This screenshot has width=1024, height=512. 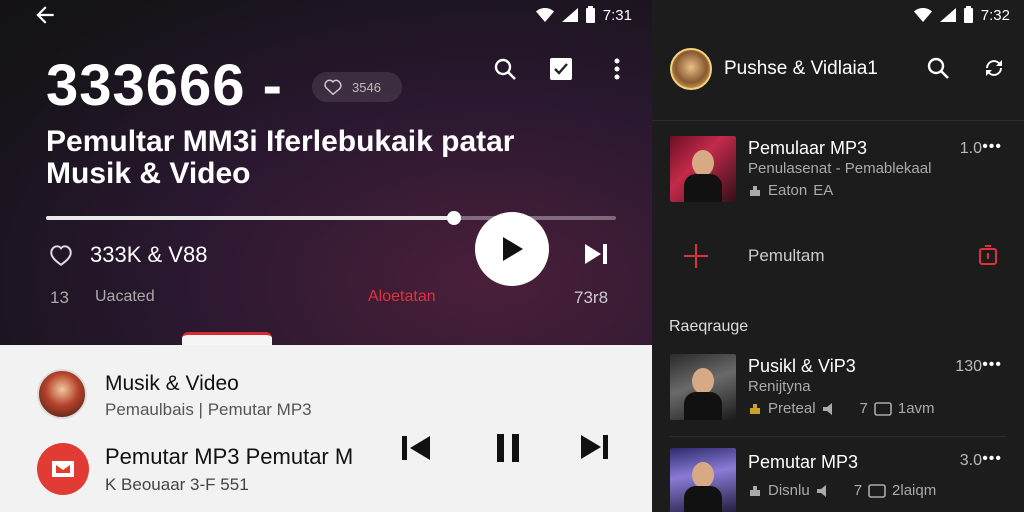 What do you see at coordinates (227, 339) in the screenshot?
I see `mini-player-handle` at bounding box center [227, 339].